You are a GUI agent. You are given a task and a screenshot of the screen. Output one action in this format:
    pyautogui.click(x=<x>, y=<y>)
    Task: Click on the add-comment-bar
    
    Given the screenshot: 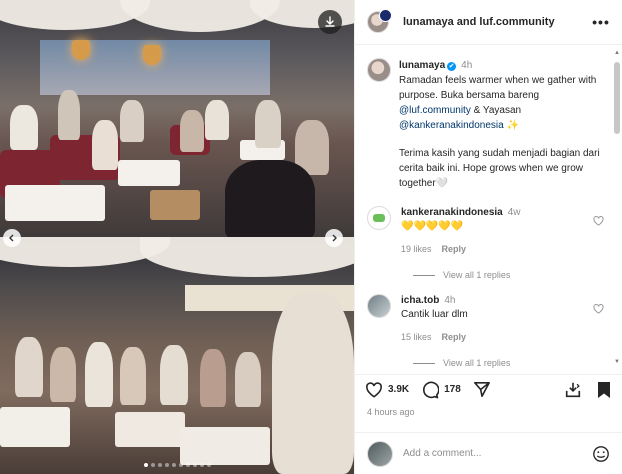 What is the action you would take?
    pyautogui.click(x=488, y=453)
    